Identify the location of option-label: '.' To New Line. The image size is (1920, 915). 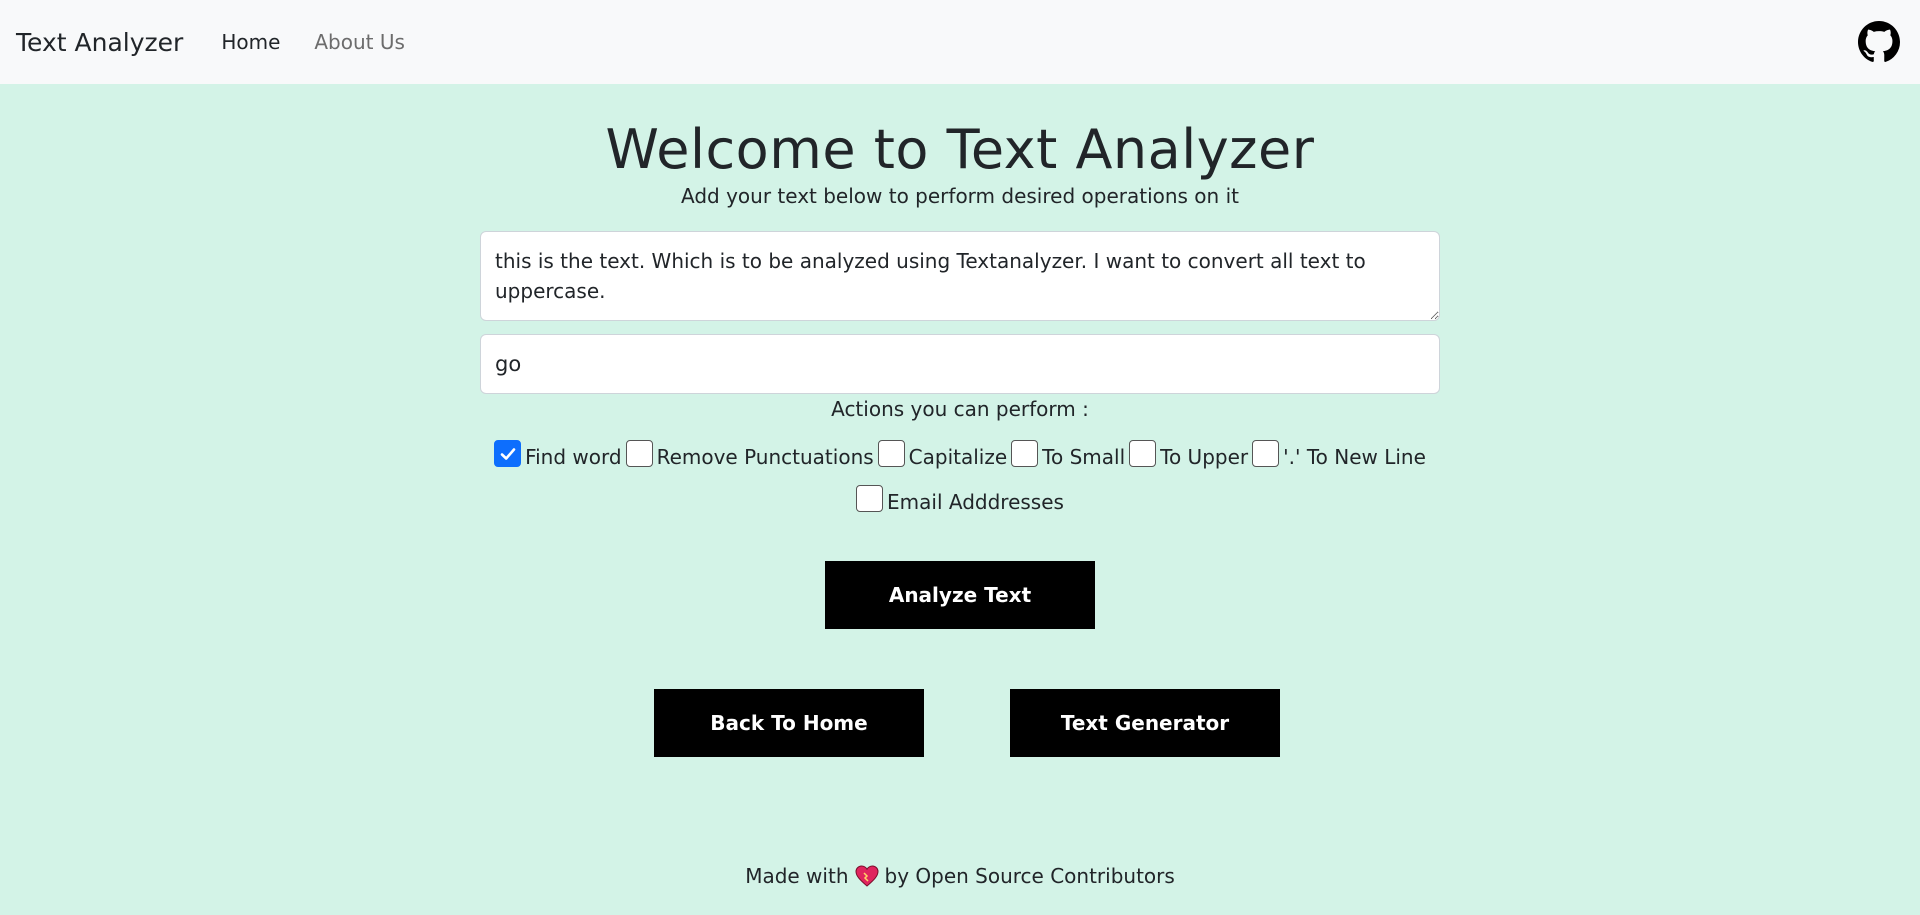
(1354, 457).